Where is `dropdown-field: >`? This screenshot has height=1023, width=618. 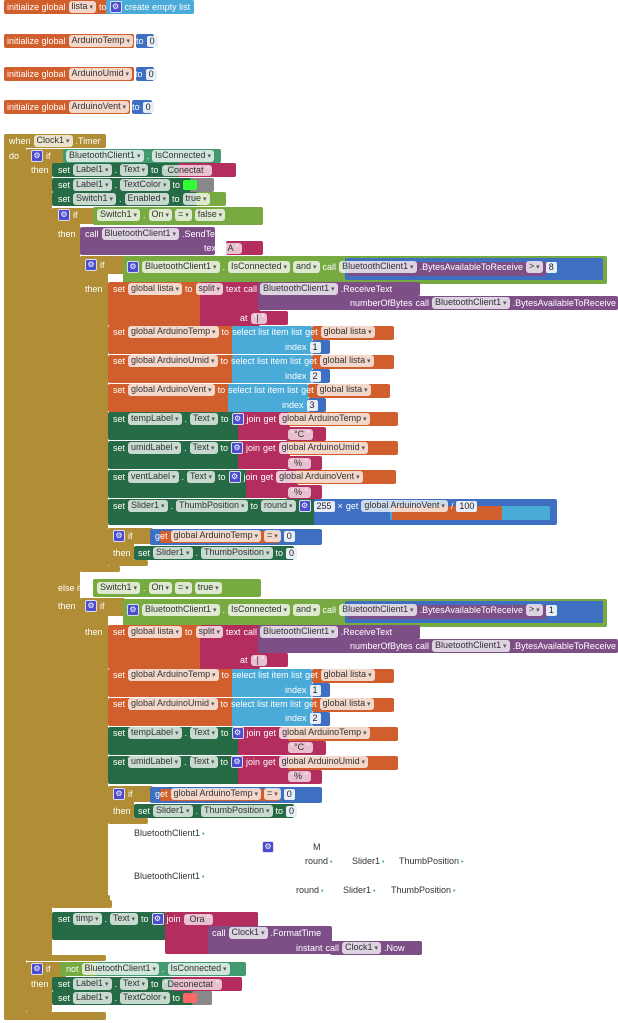 dropdown-field: > is located at coordinates (534, 610).